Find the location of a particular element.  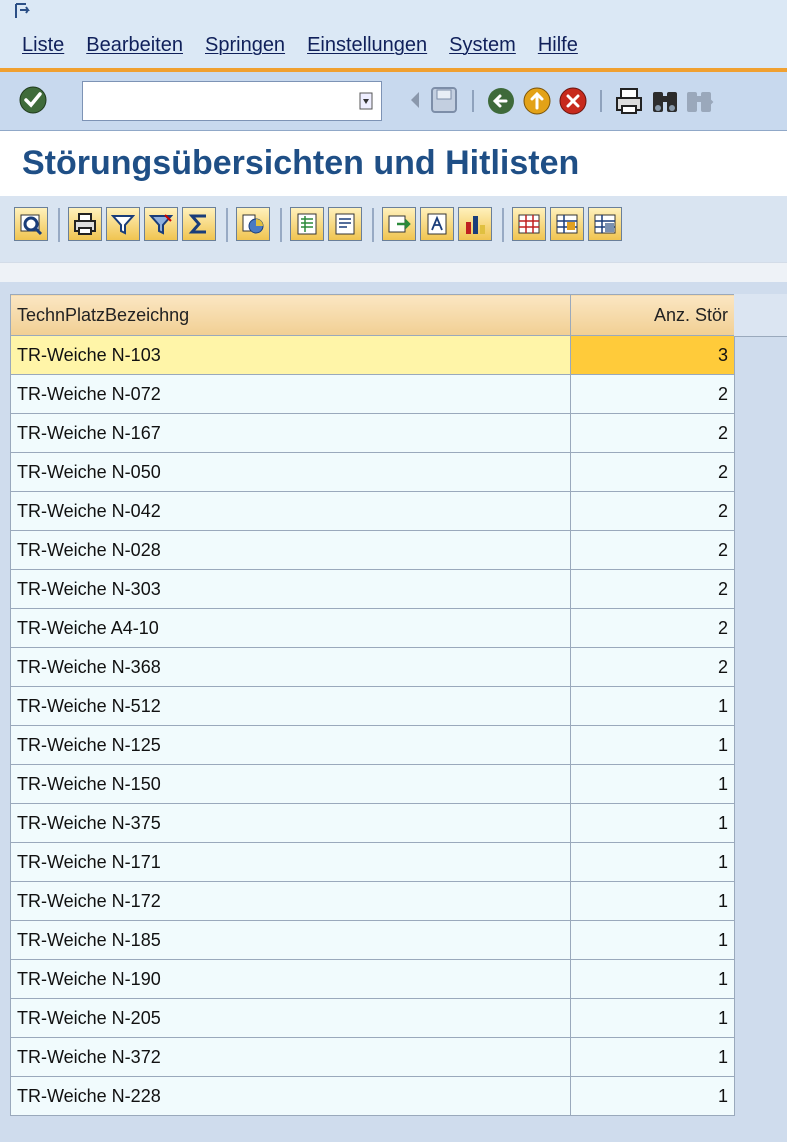

location-cell: TR-Weiche N-372 is located at coordinates (290, 1057).